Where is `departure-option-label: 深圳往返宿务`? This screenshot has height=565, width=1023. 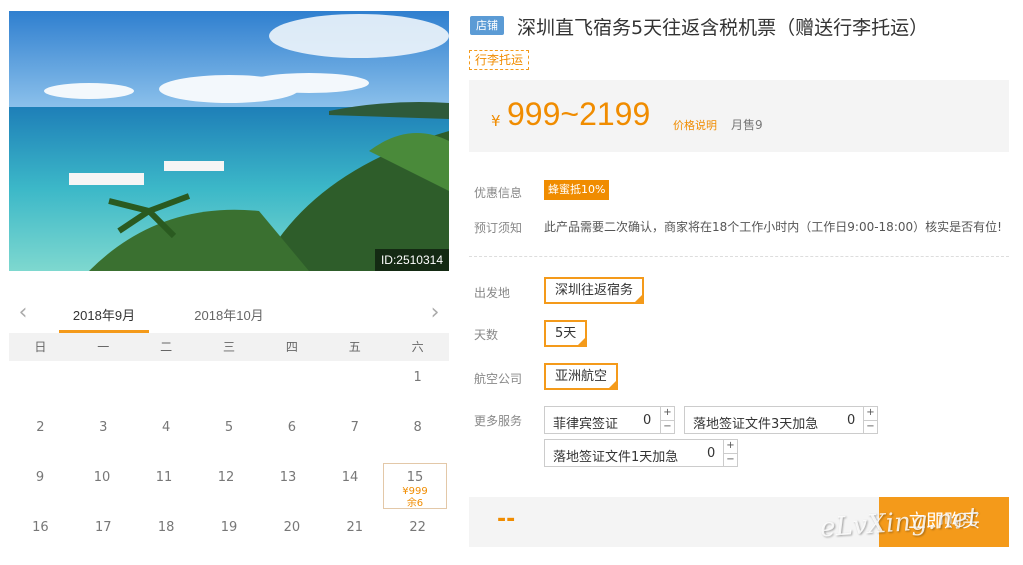 departure-option-label: 深圳往返宿务 is located at coordinates (594, 290).